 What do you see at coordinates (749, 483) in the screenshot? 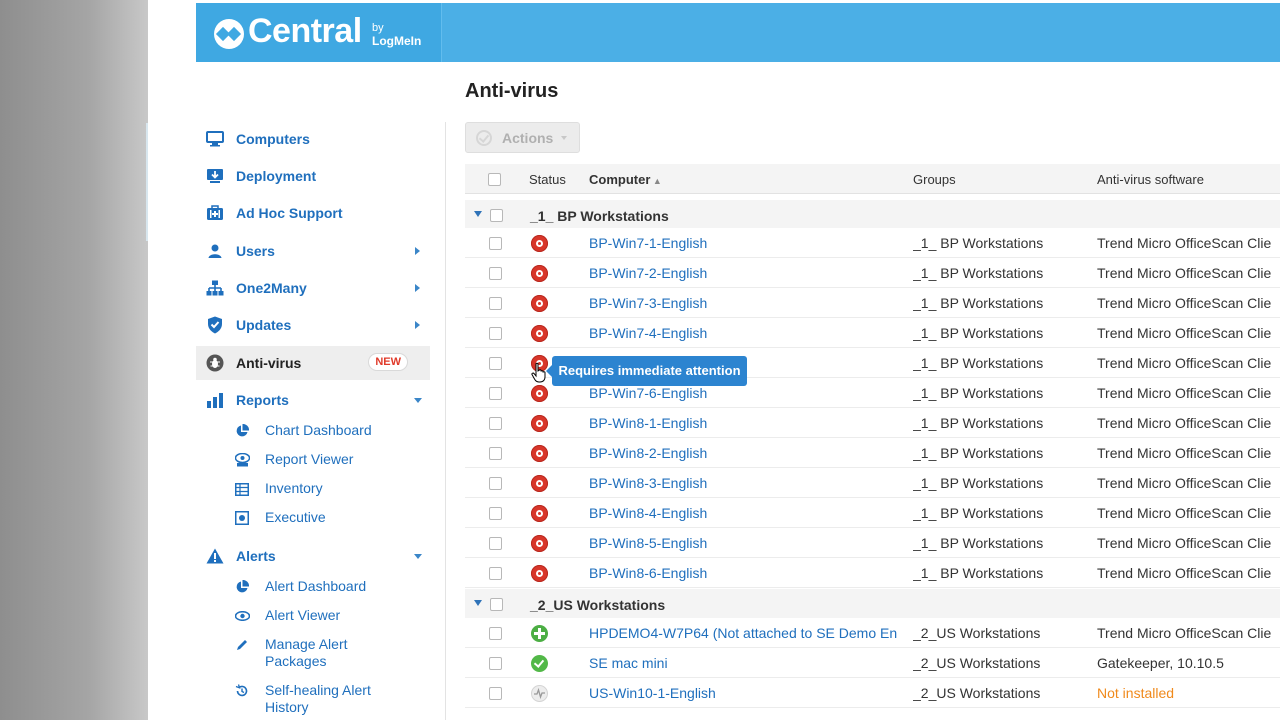
I see `computer-link: BP-Win8-3-English` at bounding box center [749, 483].